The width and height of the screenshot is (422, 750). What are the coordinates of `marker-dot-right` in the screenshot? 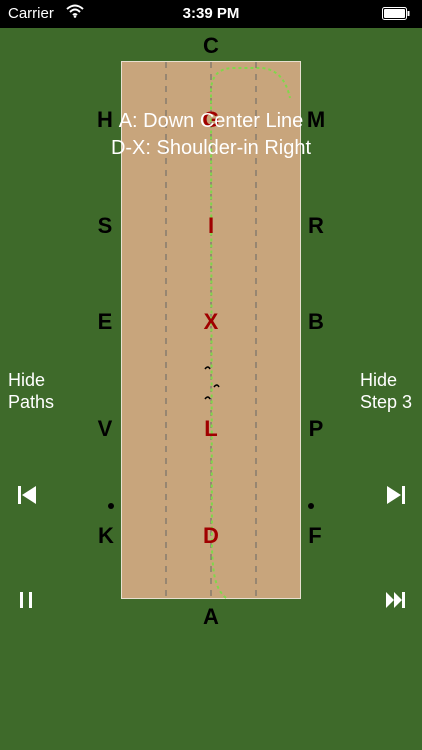 It's located at (311, 506).